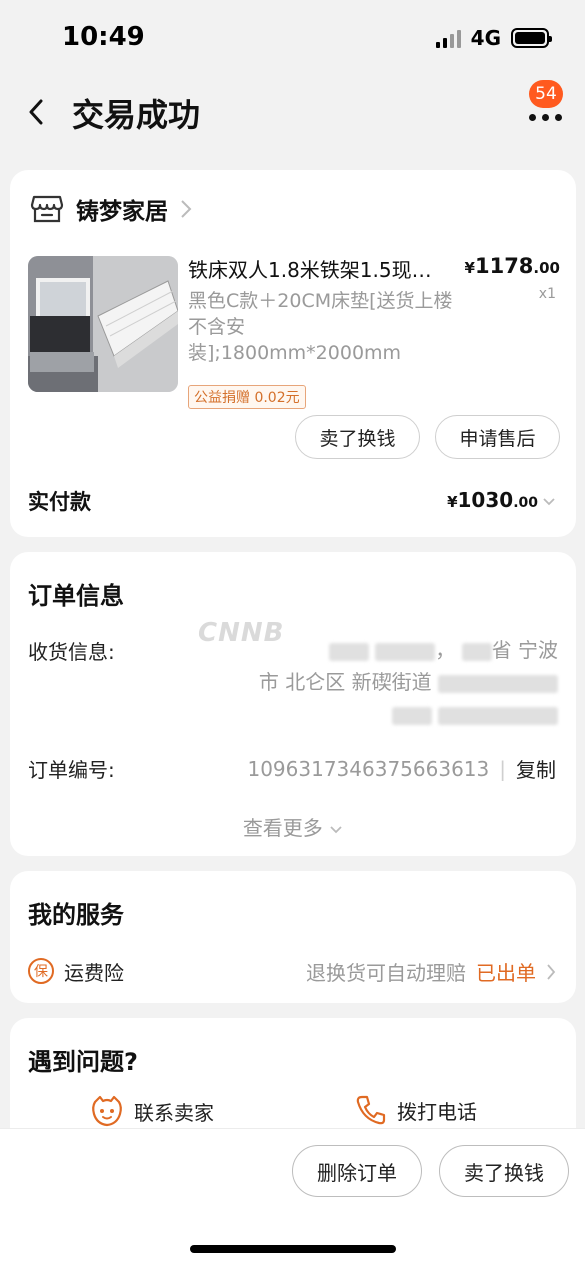 The width and height of the screenshot is (585, 1266). I want to click on home-indicator, so click(293, 1249).